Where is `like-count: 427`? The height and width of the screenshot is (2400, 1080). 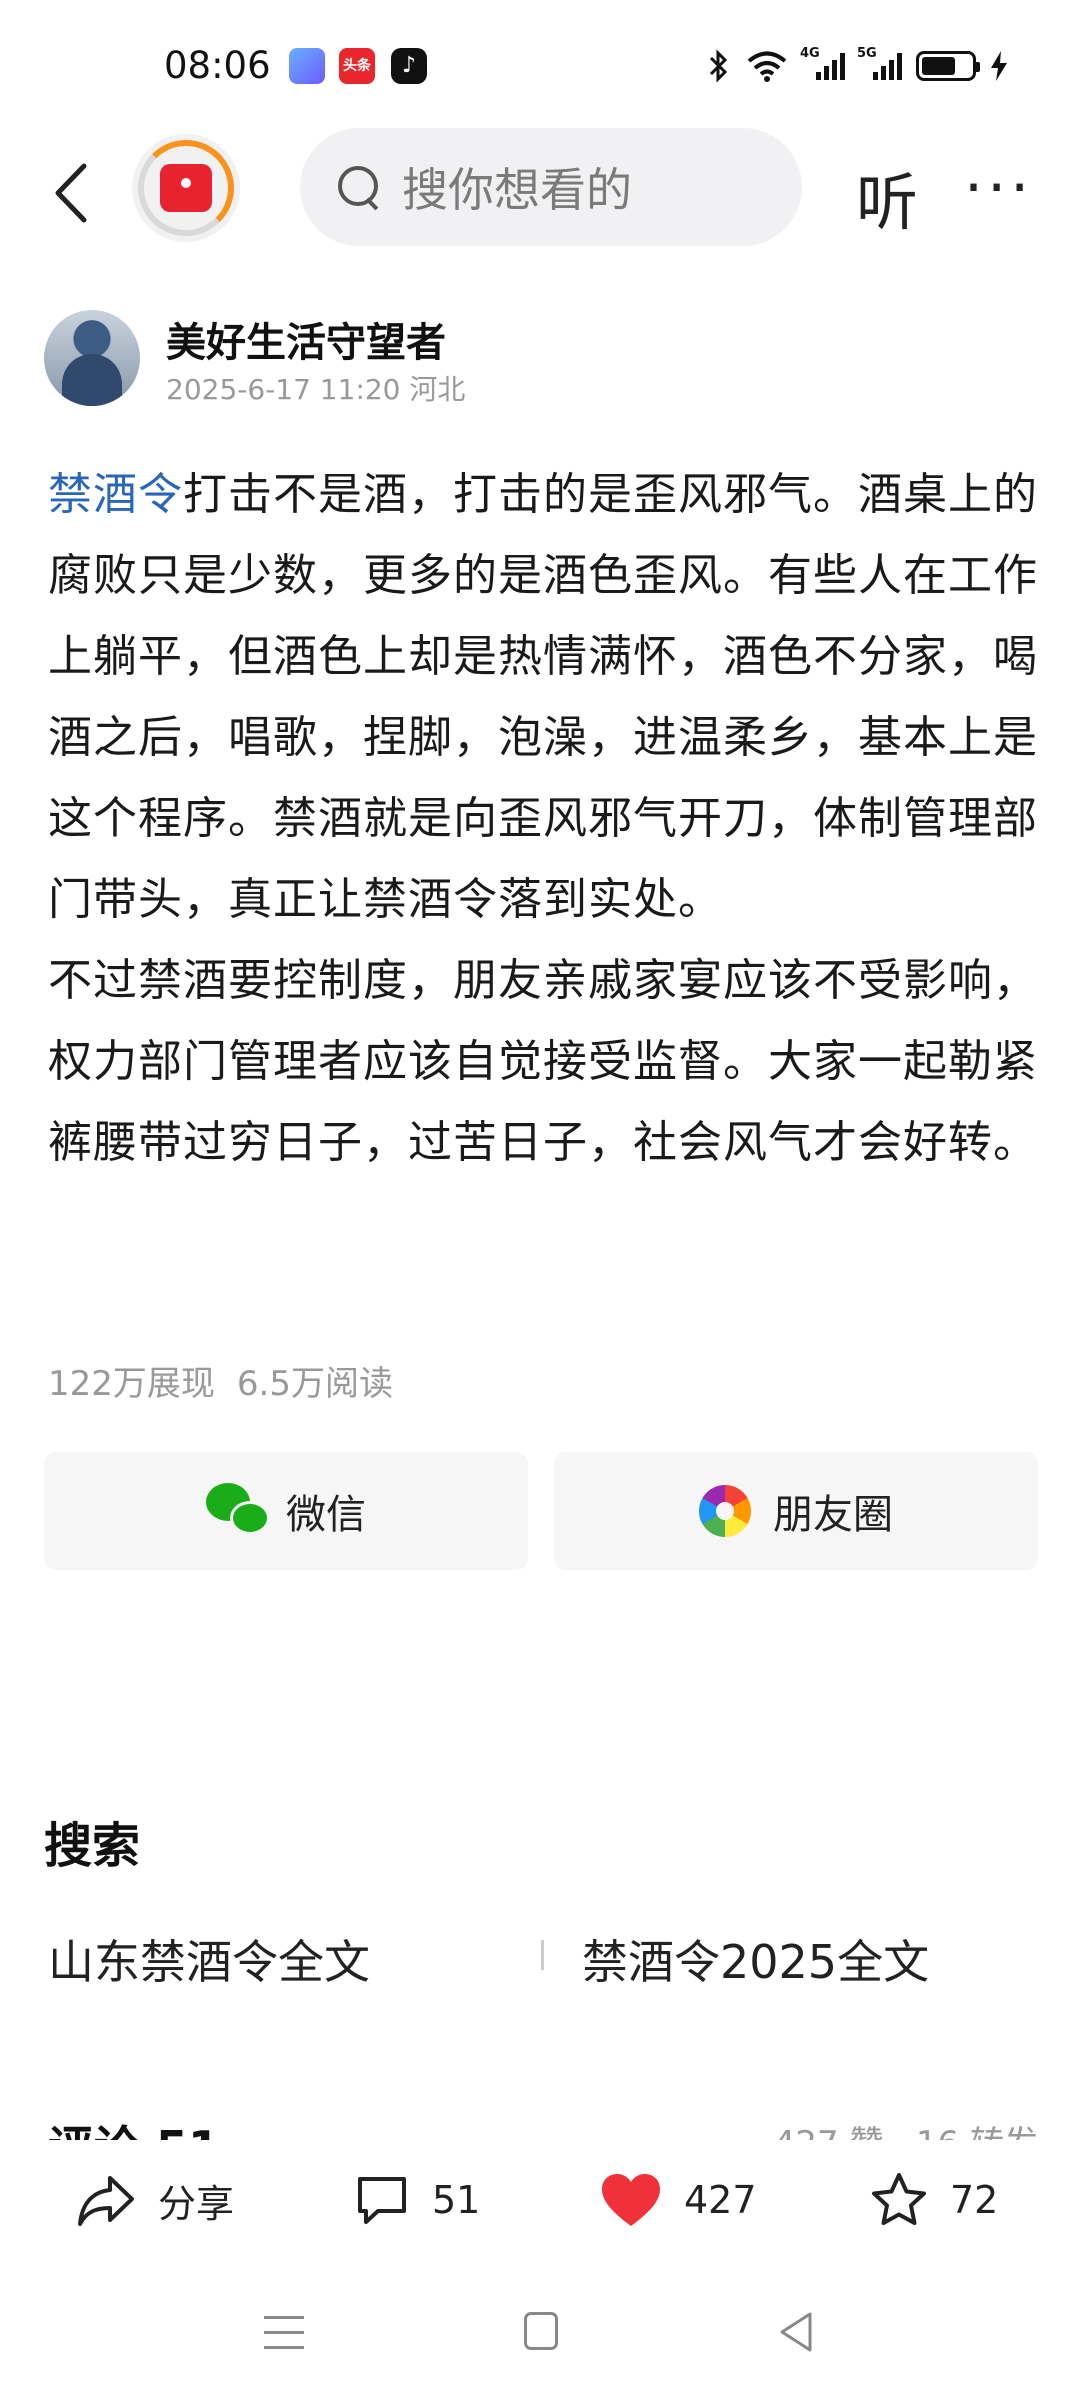 like-count: 427 is located at coordinates (720, 2200).